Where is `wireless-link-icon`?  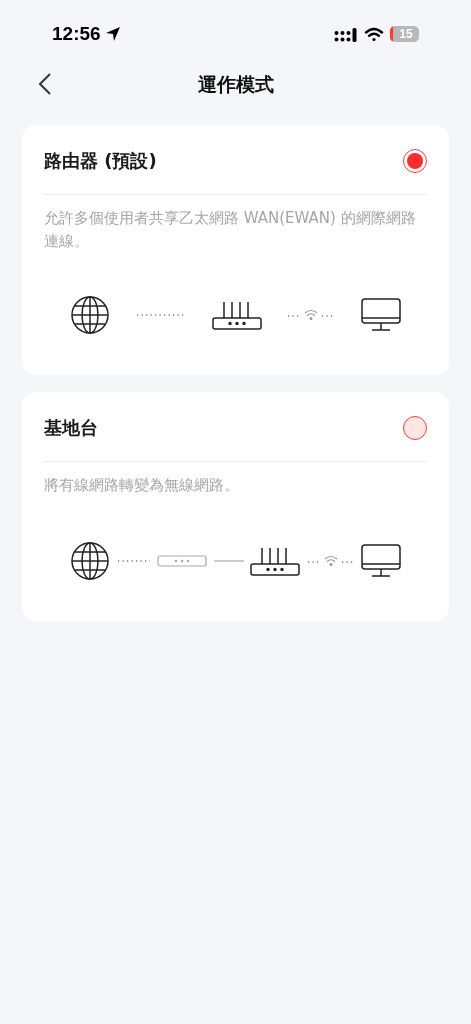
wireless-link-icon is located at coordinates (330, 561).